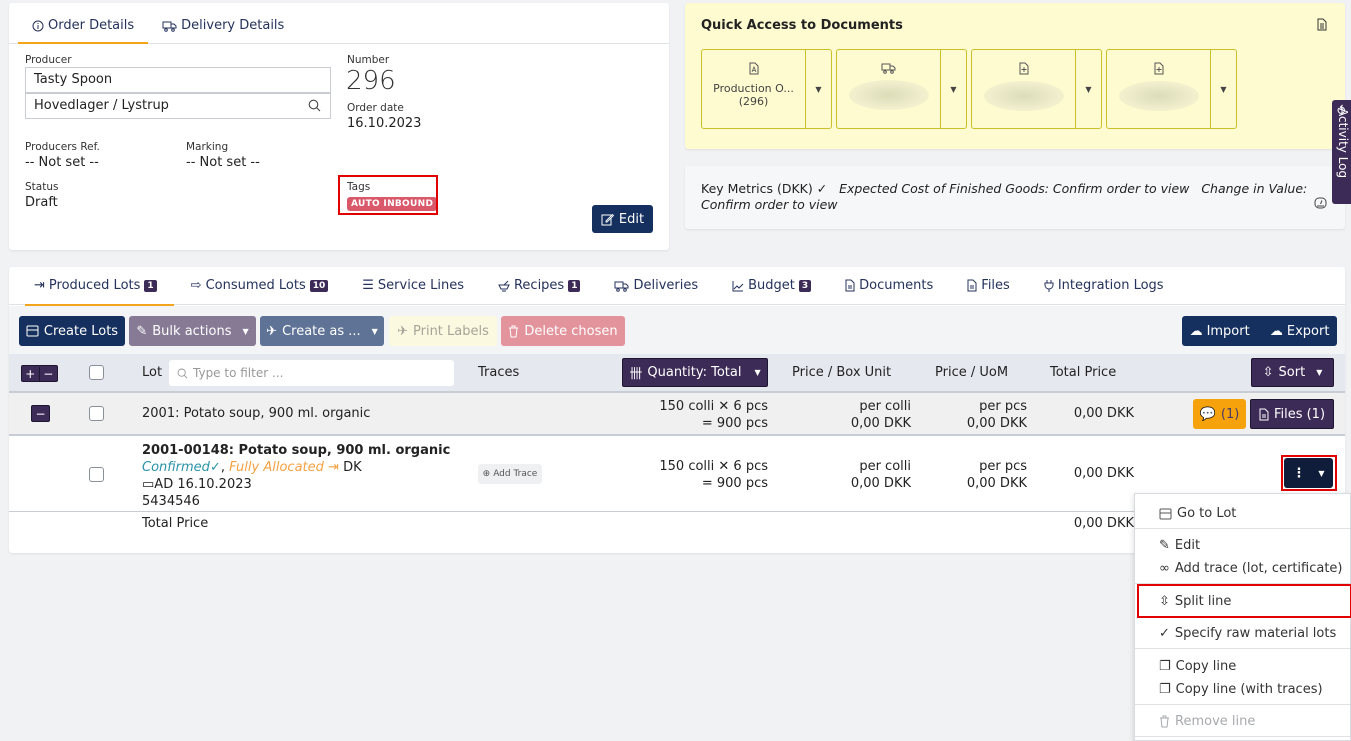  What do you see at coordinates (296, 484) in the screenshot?
I see `lot-date: ▭AD 16.10.2023` at bounding box center [296, 484].